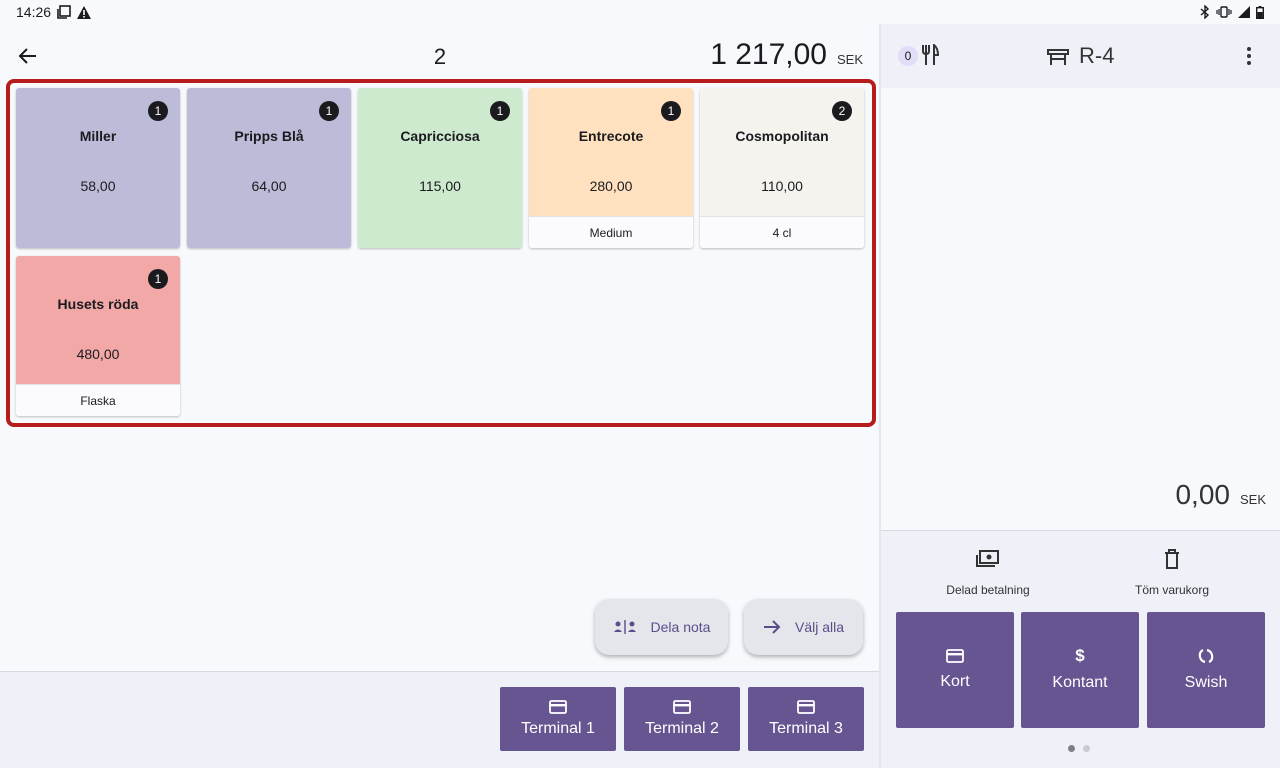 The height and width of the screenshot is (768, 1280). Describe the element at coordinates (1172, 559) in the screenshot. I see `trash-icon` at that location.